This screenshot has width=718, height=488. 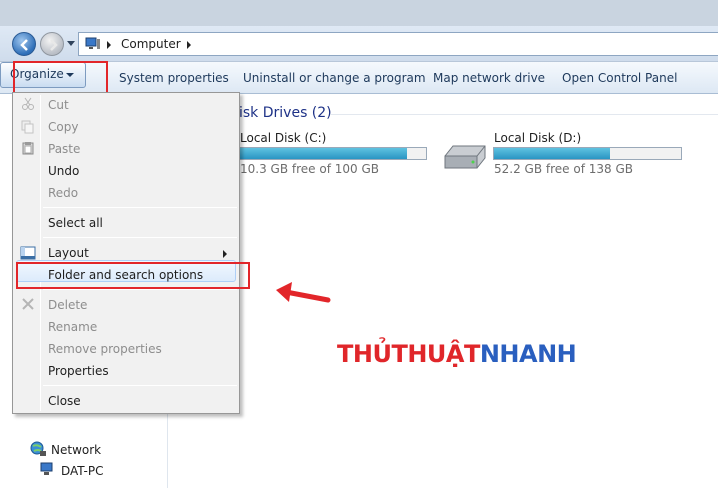 What do you see at coordinates (68, 253) in the screenshot?
I see `menu-item-layout: Layout` at bounding box center [68, 253].